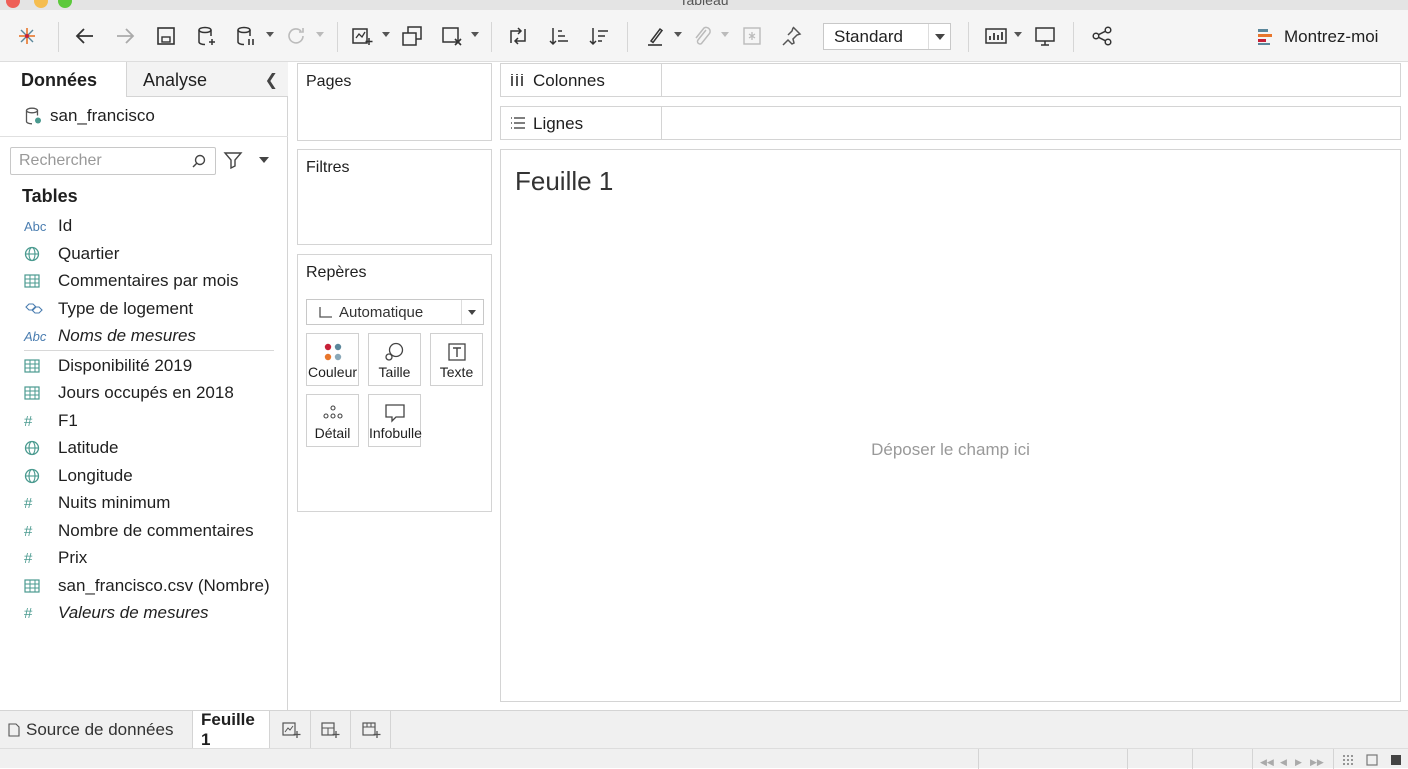 This screenshot has height=769, width=1408. Describe the element at coordinates (68, 420) in the screenshot. I see `field-label: F1` at that location.